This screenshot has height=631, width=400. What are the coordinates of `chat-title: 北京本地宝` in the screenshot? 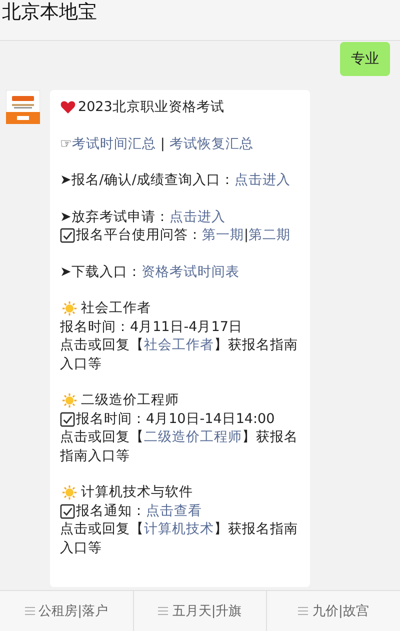 It's located at (49, 12).